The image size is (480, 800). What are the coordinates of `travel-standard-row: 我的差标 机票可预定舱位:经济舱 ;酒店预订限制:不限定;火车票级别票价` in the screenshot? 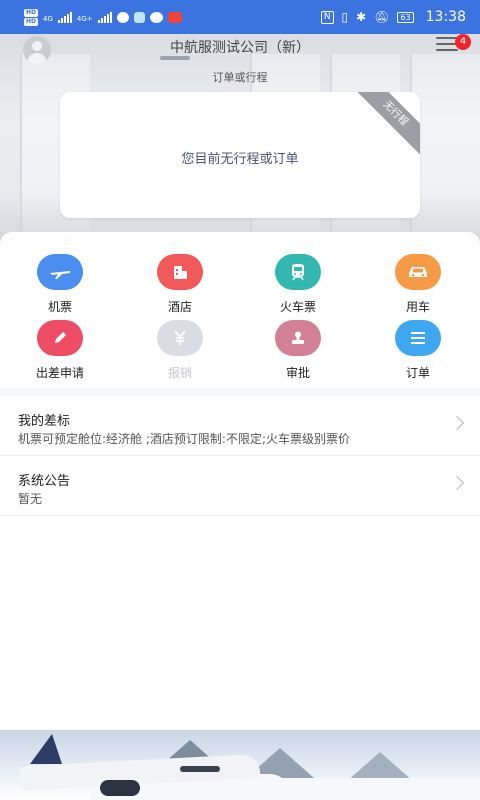 It's located at (240, 426).